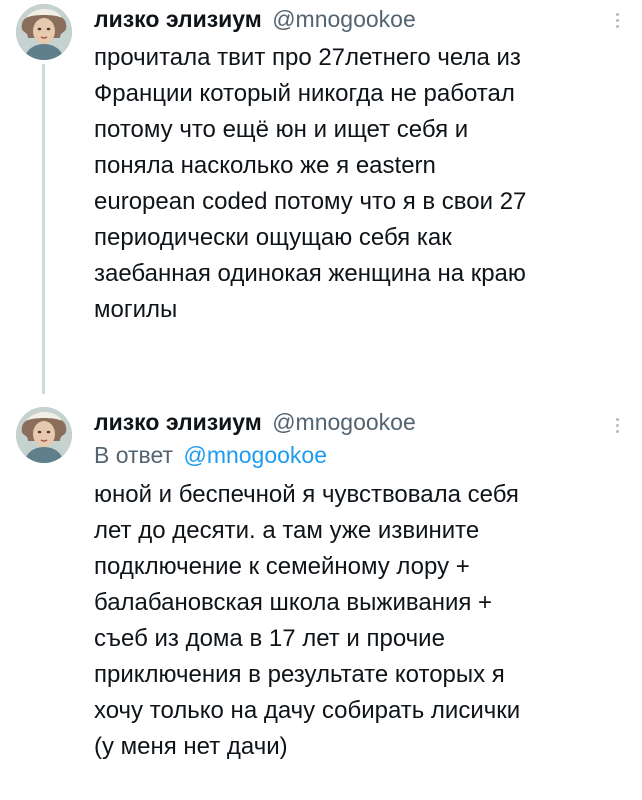 The image size is (642, 800). What do you see at coordinates (43, 229) in the screenshot?
I see `thread-connector-line` at bounding box center [43, 229].